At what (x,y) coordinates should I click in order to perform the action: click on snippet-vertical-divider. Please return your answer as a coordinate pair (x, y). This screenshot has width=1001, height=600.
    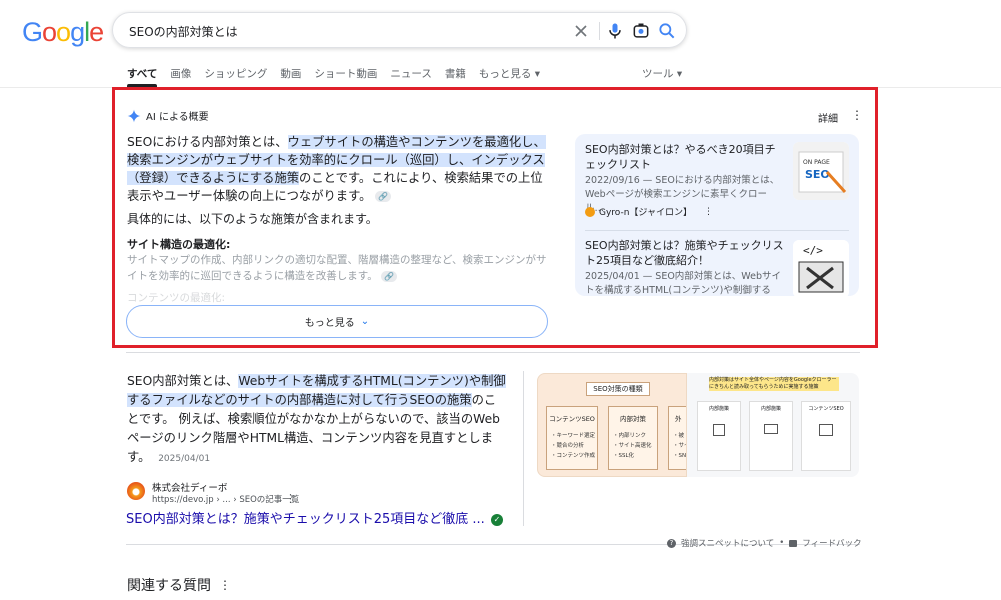
    Looking at the image, I should click on (523, 448).